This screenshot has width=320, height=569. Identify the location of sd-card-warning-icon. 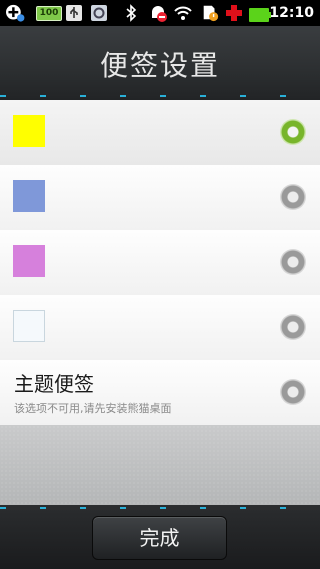
(211, 13).